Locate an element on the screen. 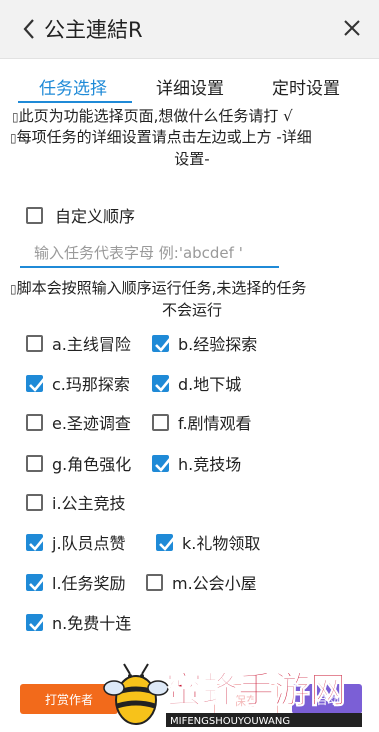  task-g: g.角色强化 is located at coordinates (78, 463).